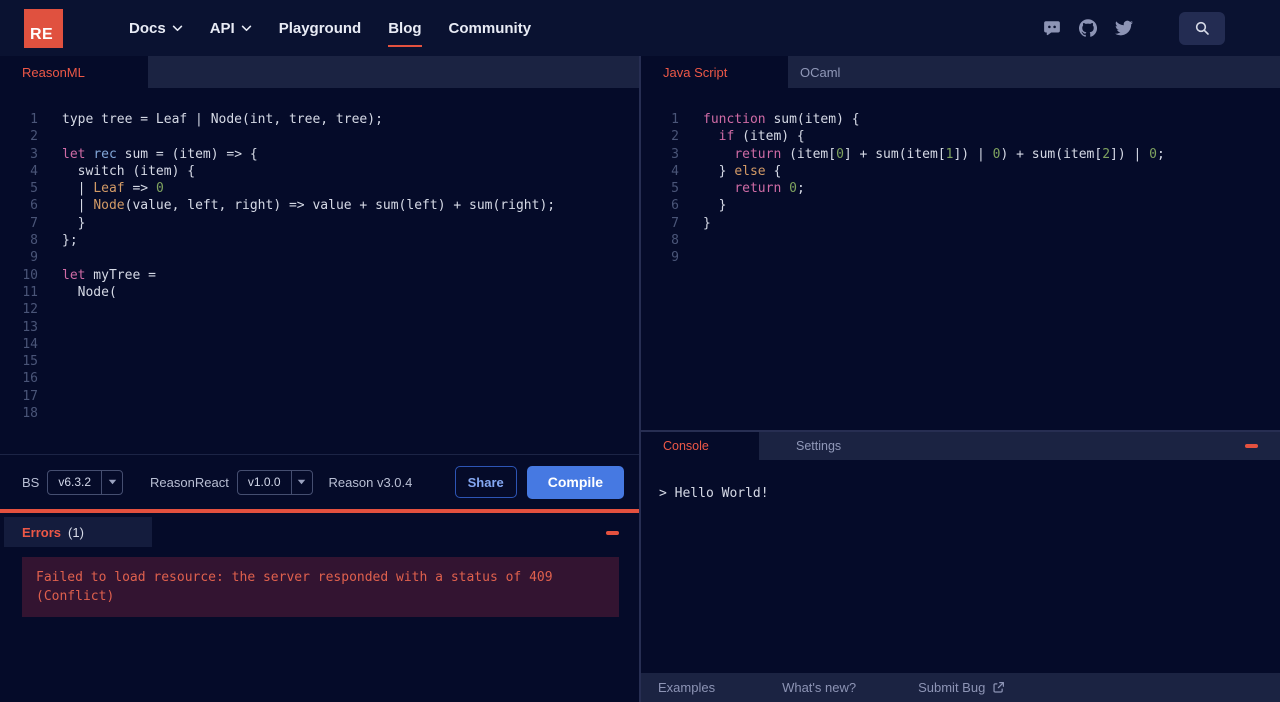 This screenshot has width=1280, height=702. Describe the element at coordinates (960, 119) in the screenshot. I see `code-line: 1 function sum(item) {` at that location.